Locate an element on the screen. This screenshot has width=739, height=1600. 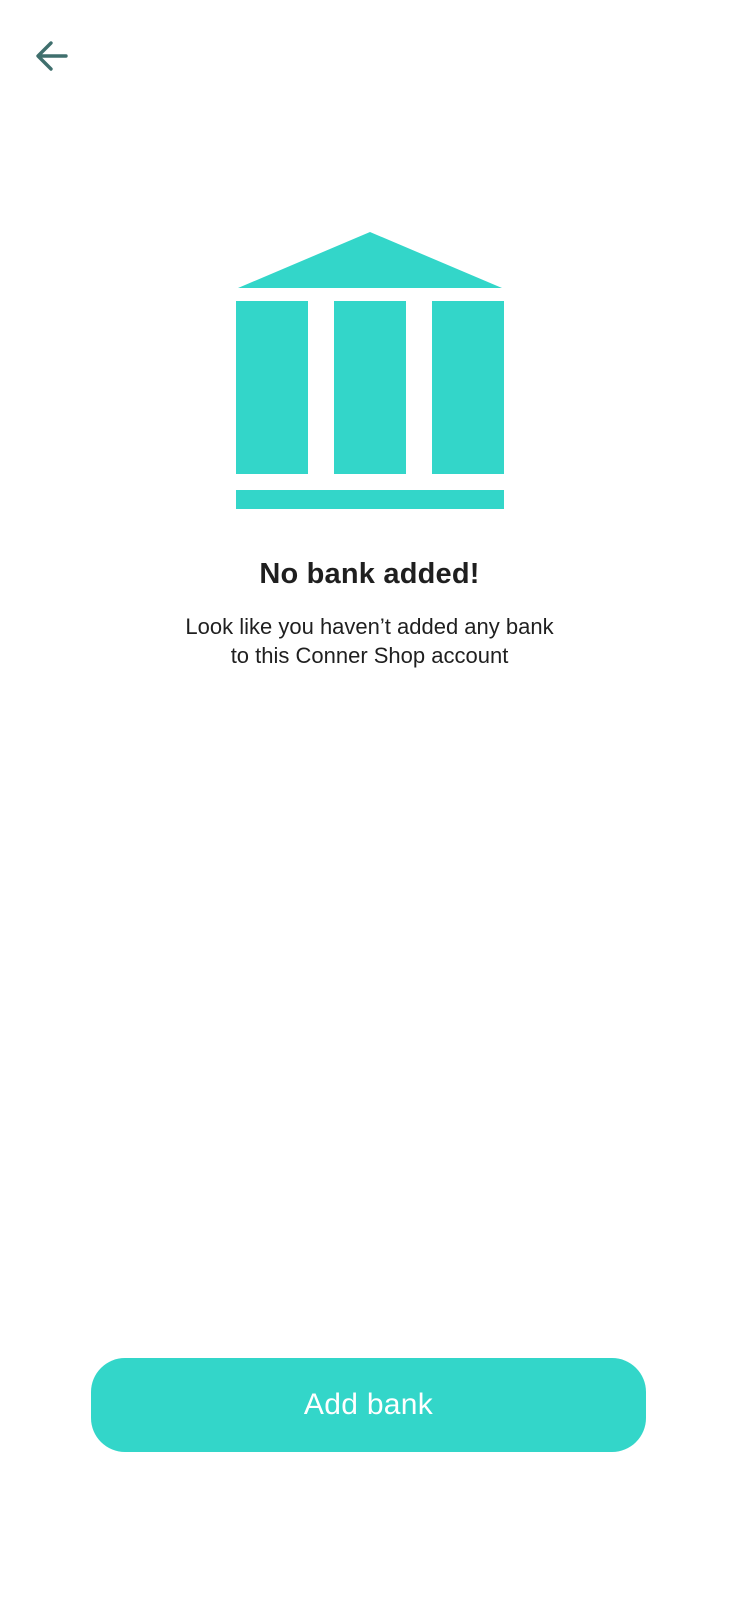
add-bank-button: Add bank is located at coordinates (368, 1405).